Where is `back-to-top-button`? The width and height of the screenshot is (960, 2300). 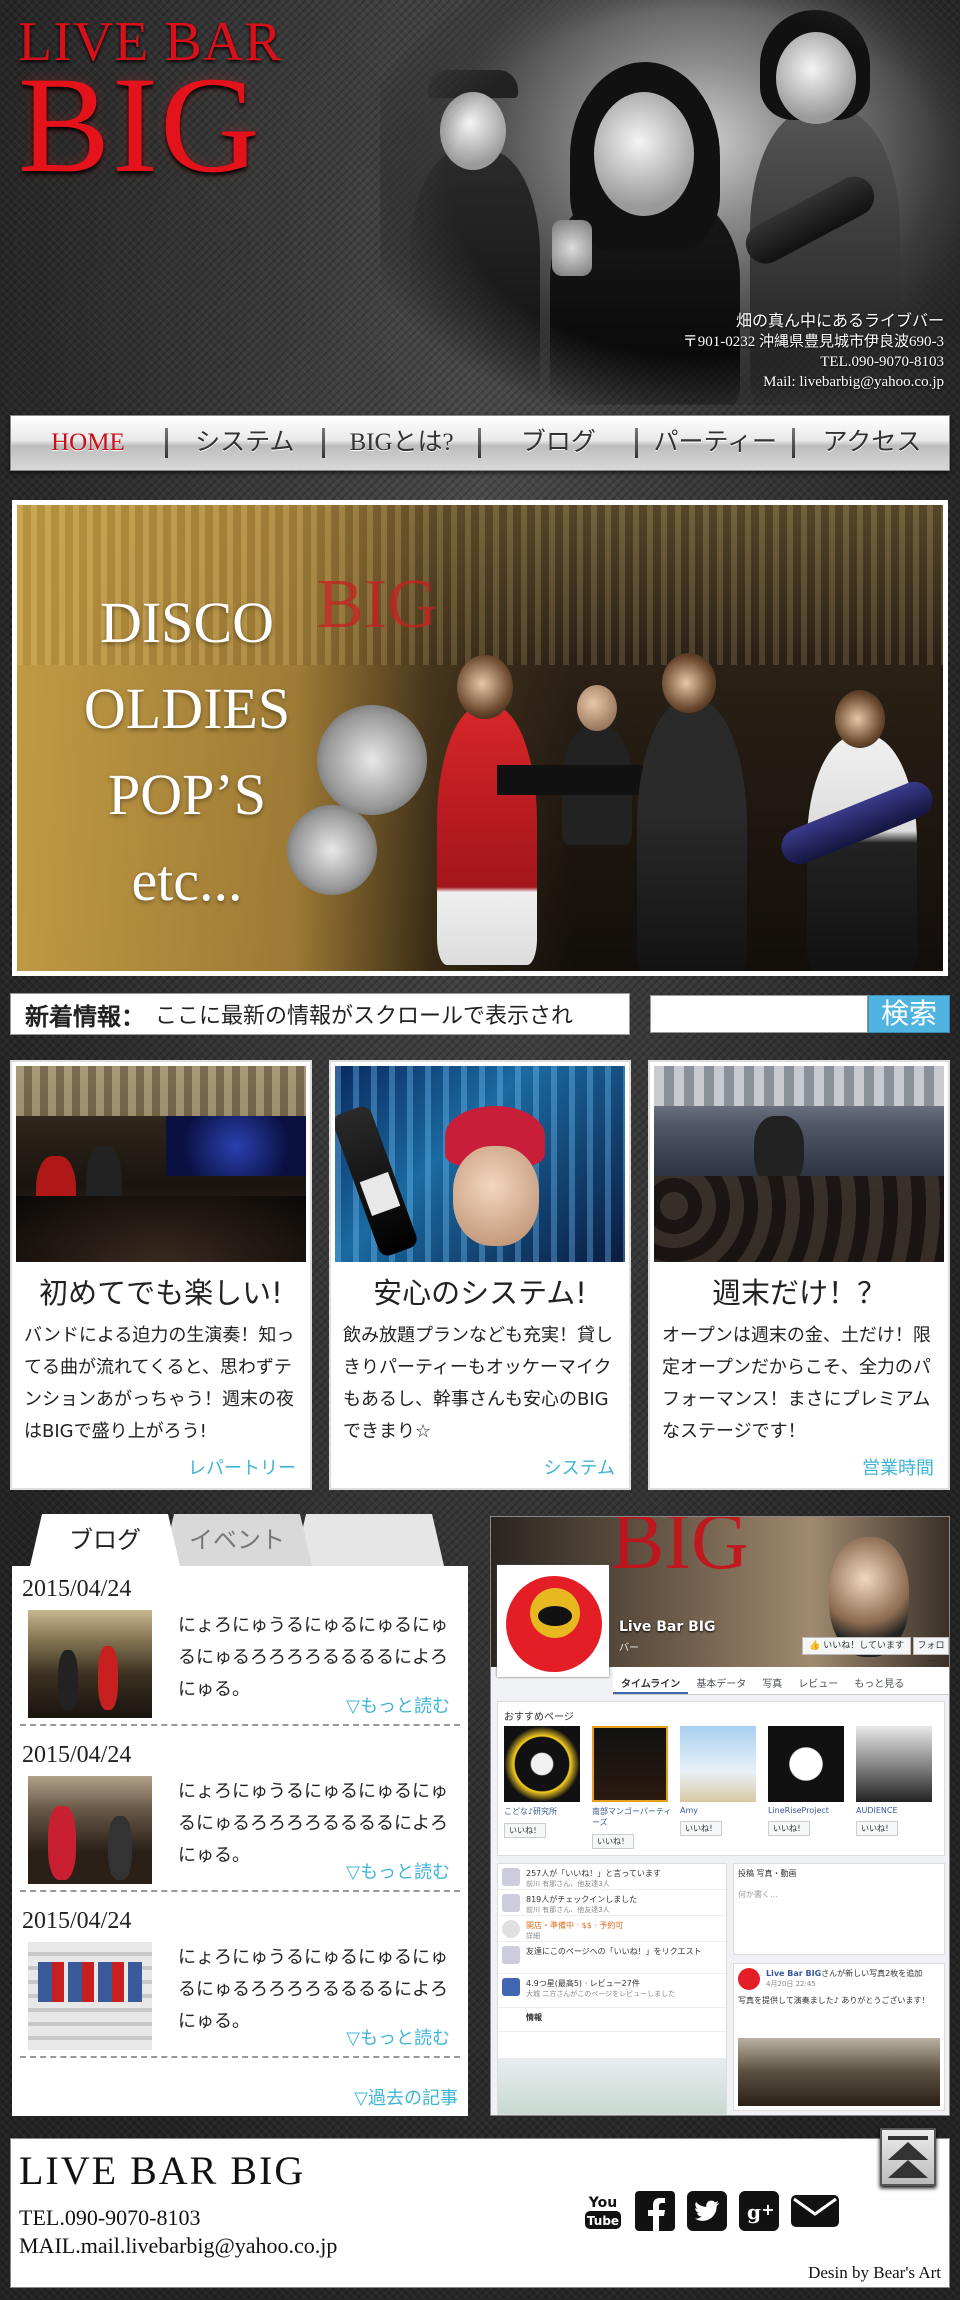
back-to-top-button is located at coordinates (908, 2157).